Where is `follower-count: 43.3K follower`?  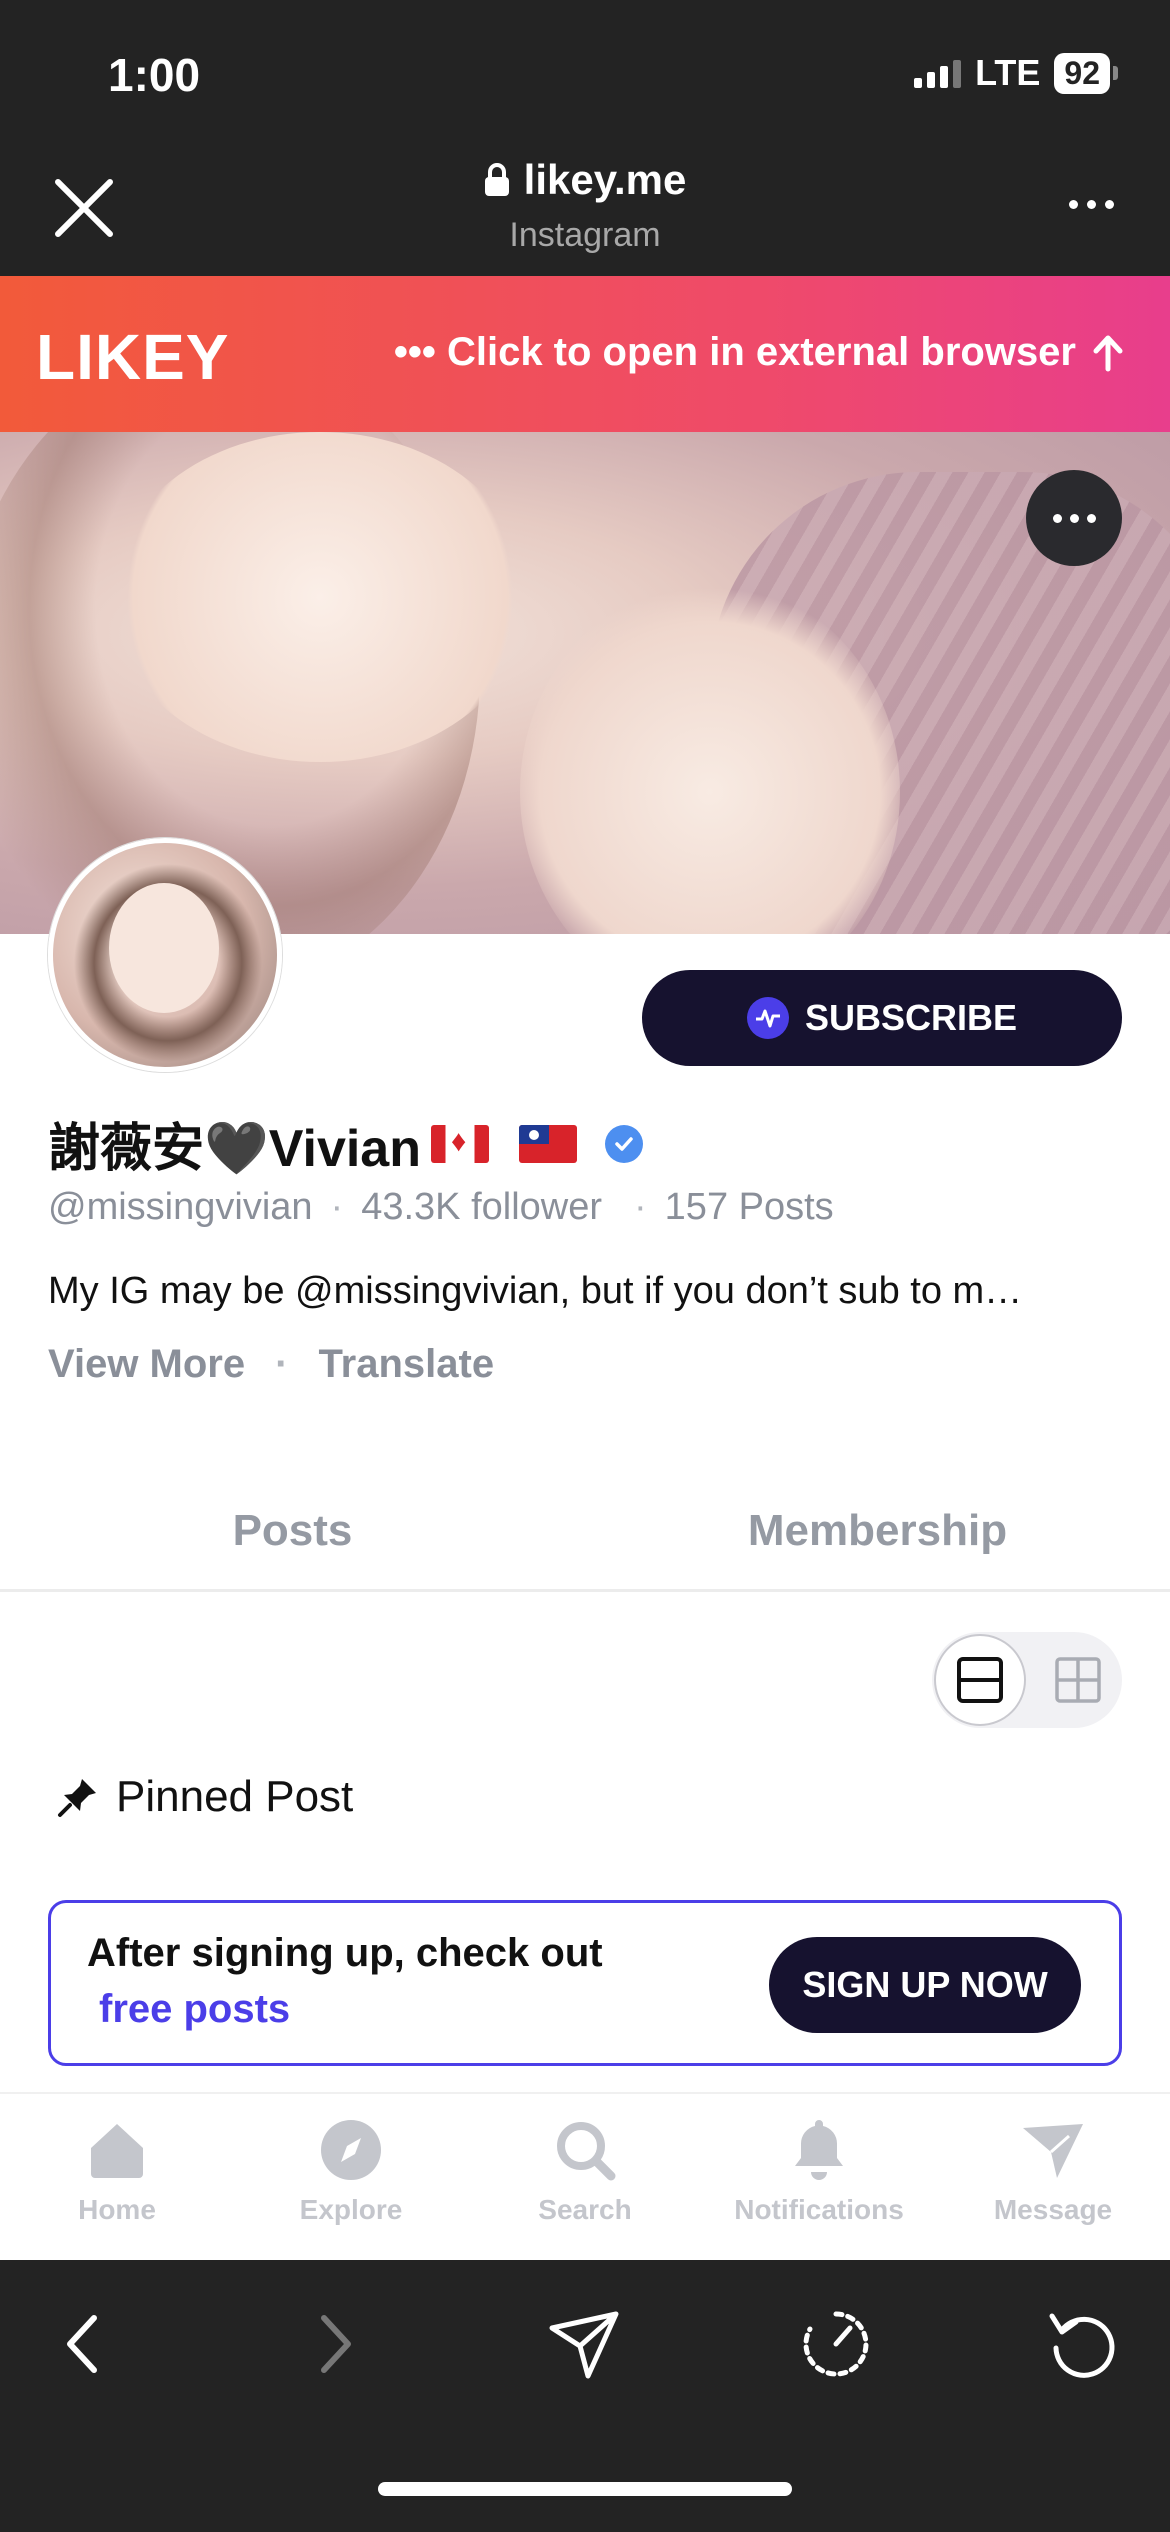
follower-count: 43.3K follower is located at coordinates (482, 1207).